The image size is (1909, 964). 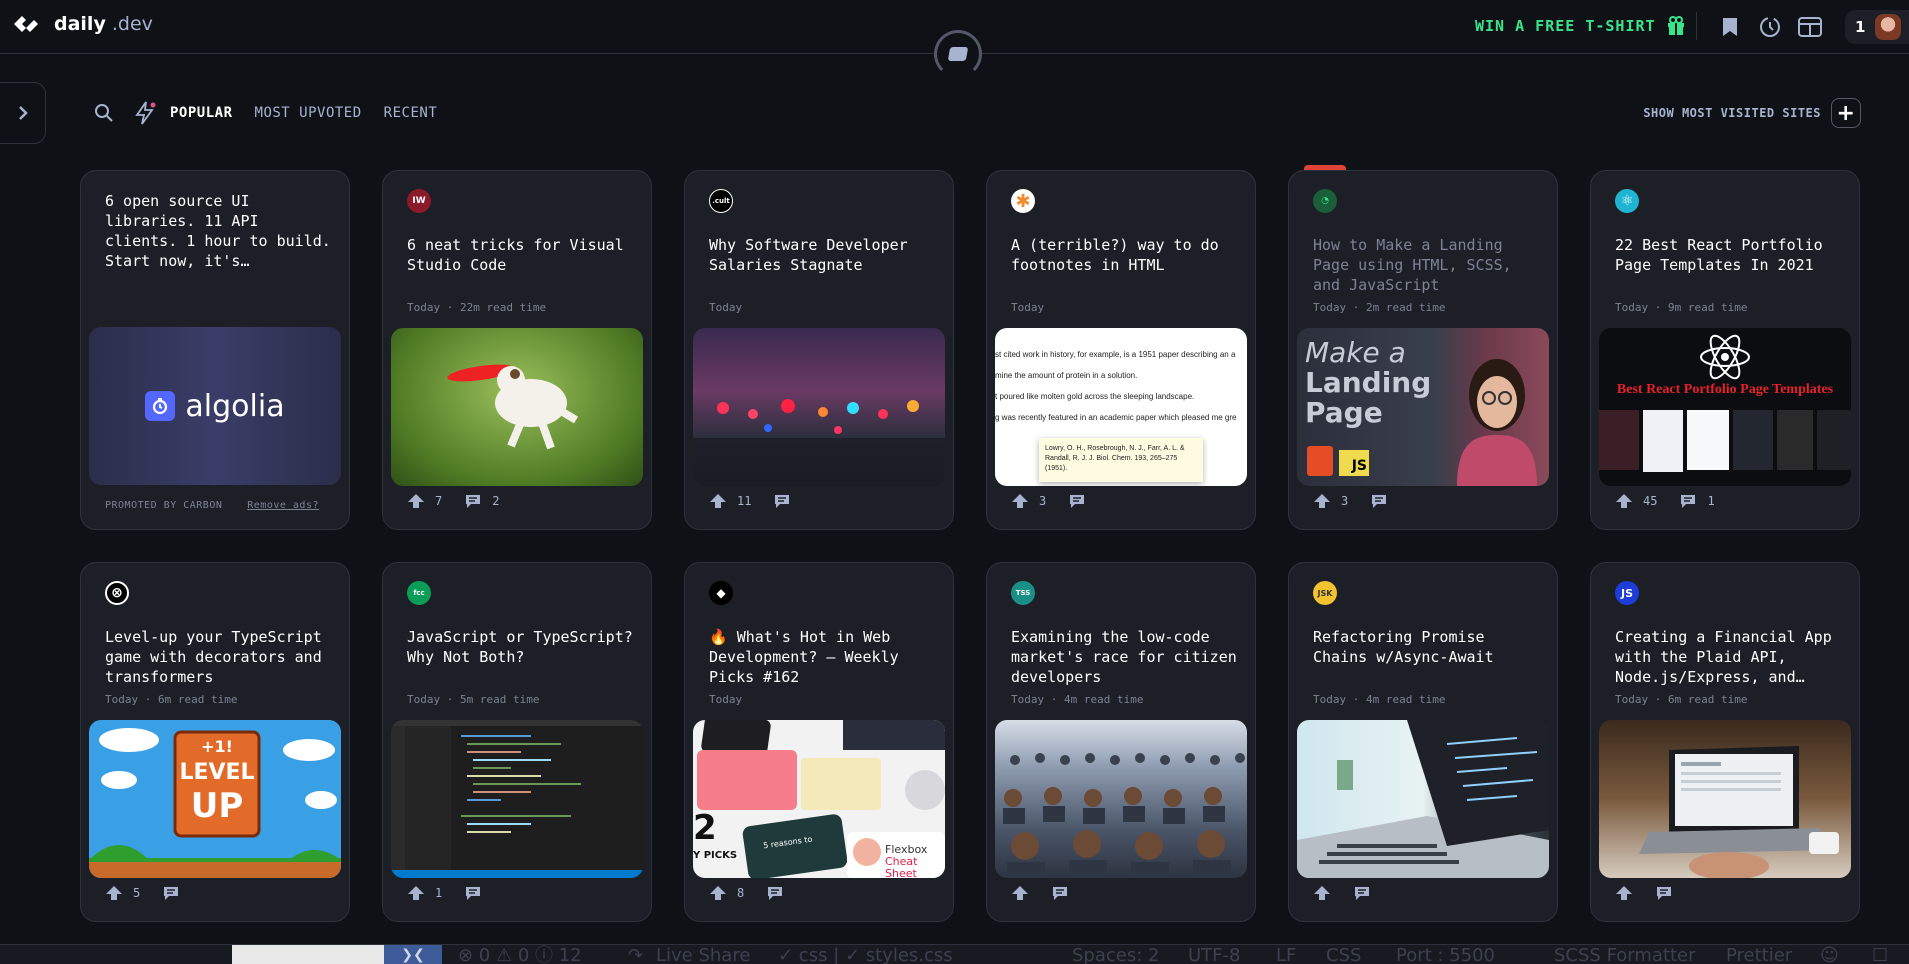 I want to click on upvote-button: 11, so click(x=730, y=501).